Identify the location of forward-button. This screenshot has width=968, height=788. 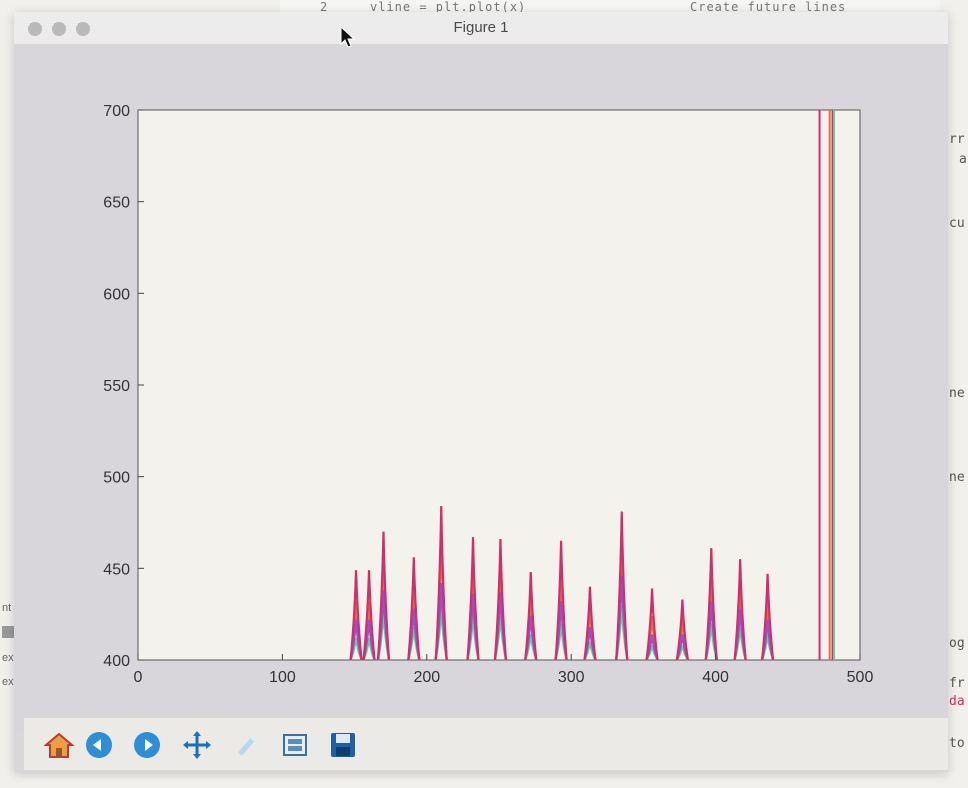
(147, 745).